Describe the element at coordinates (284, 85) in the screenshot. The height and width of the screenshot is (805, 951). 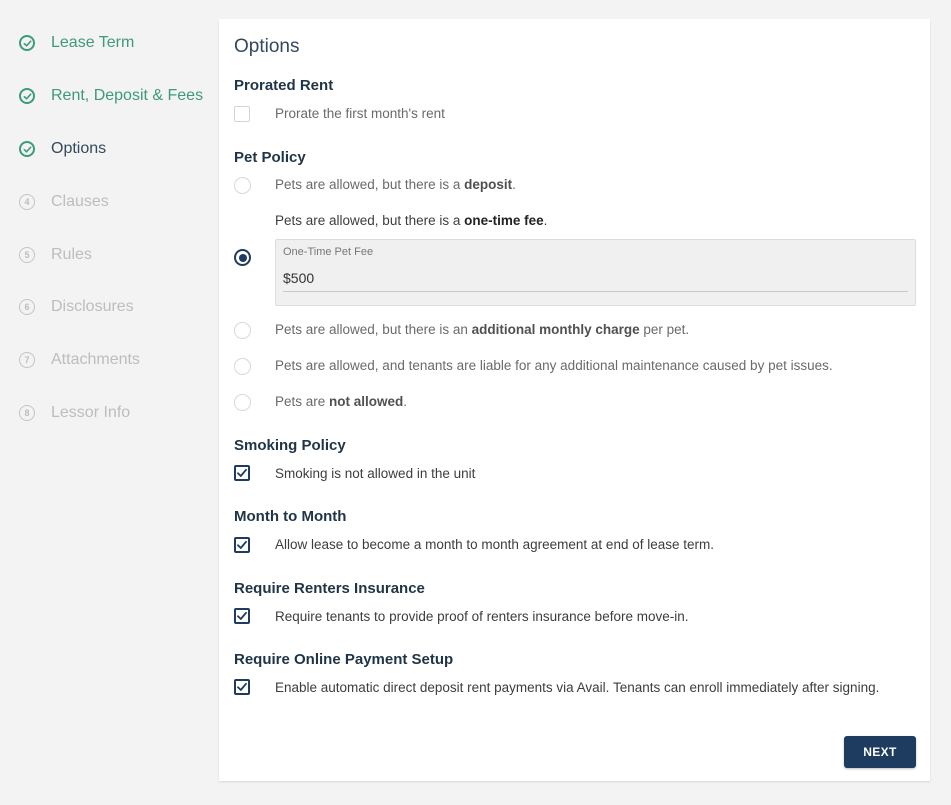
I see `prorated-rent-heading: Prorated Rent` at that location.